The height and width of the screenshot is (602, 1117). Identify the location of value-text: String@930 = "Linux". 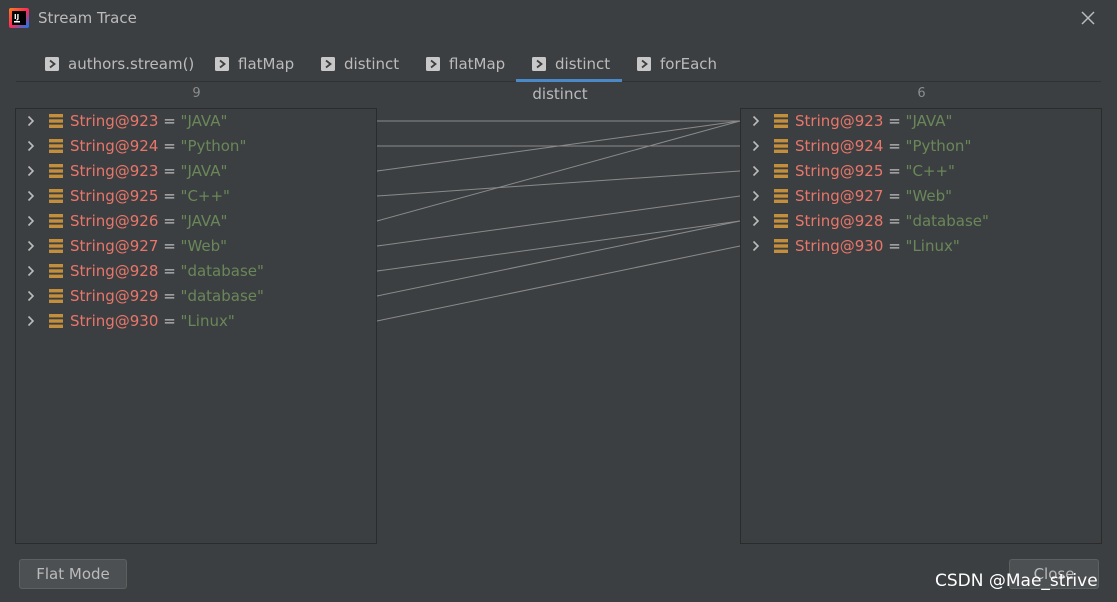
(152, 321).